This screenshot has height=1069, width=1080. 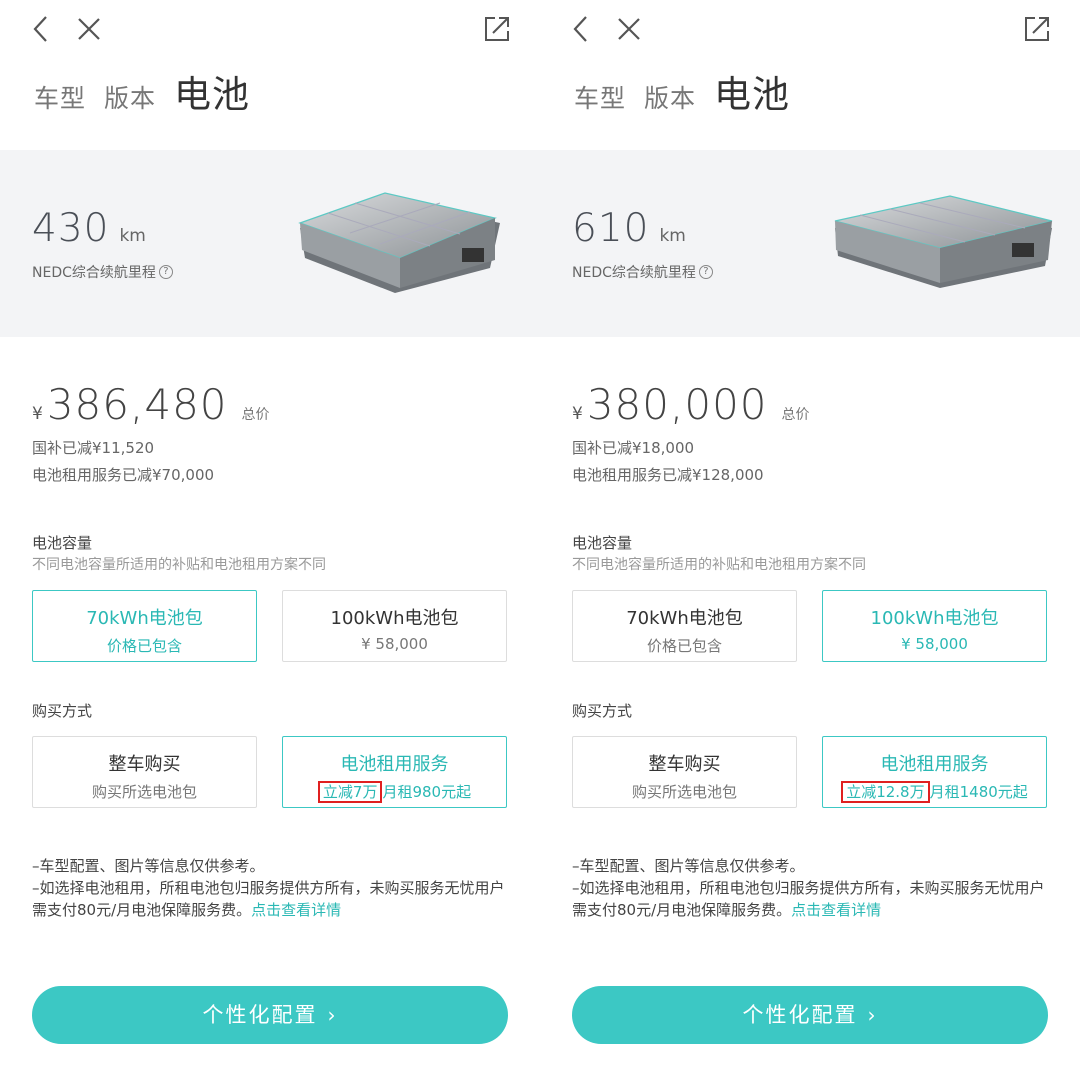 I want to click on purchase-option-battery-rental: 电池租用服务 立减12.8万 月租1480元起, so click(x=934, y=772).